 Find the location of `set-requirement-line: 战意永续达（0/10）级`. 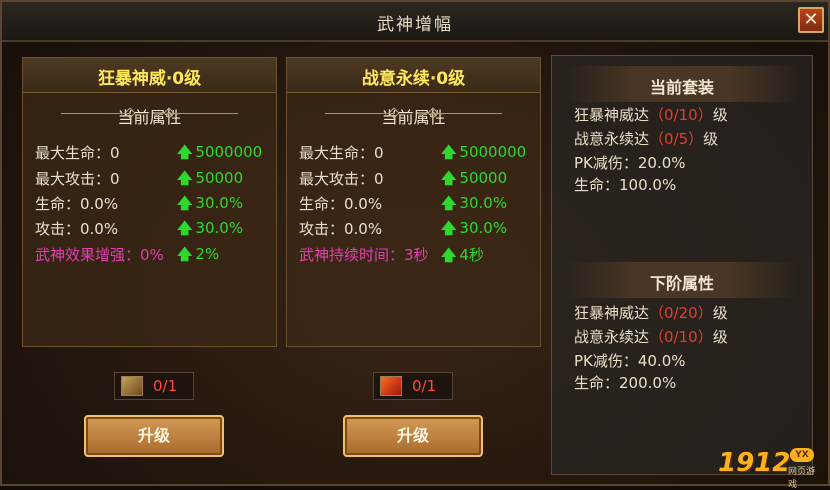

set-requirement-line: 战意永续达（0/10）级 is located at coordinates (651, 336).